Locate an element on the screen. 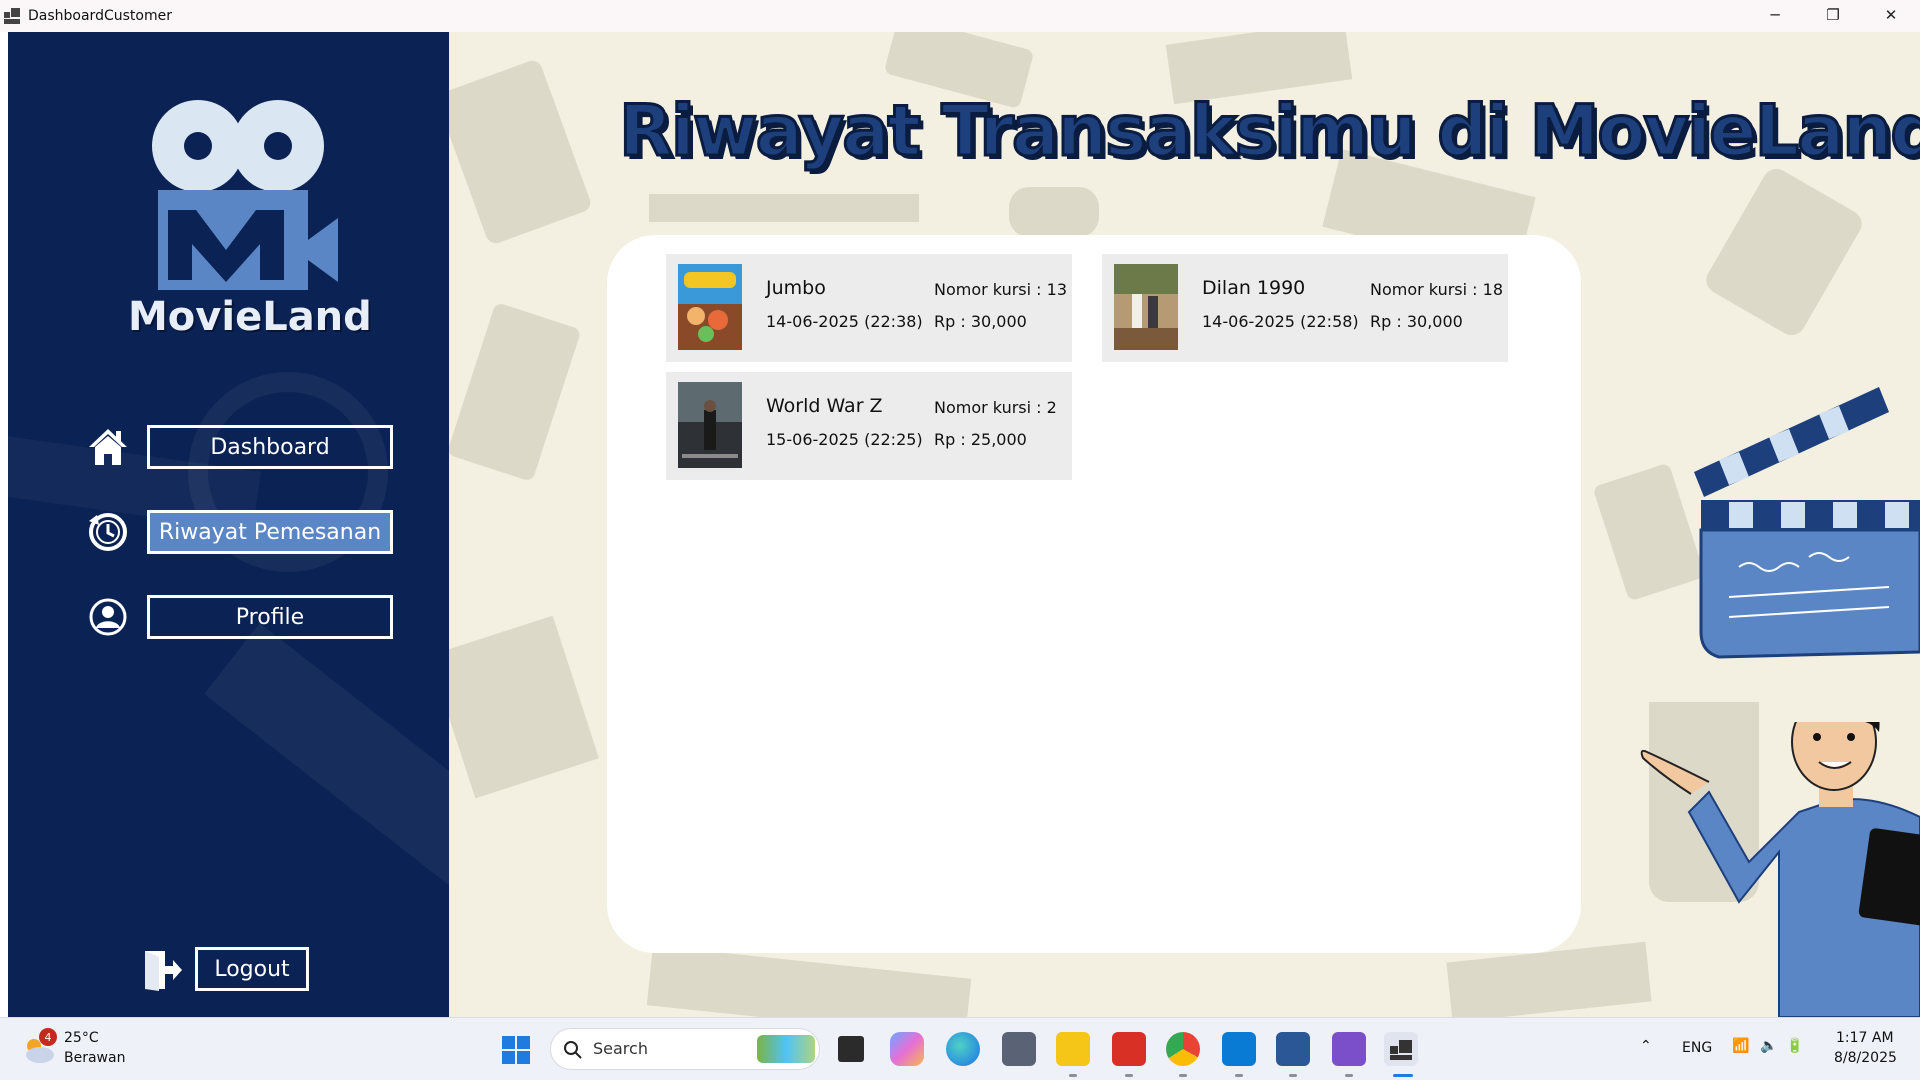 This screenshot has width=1920, height=1080. 3d-glasses-doodle is located at coordinates (1784, 252).